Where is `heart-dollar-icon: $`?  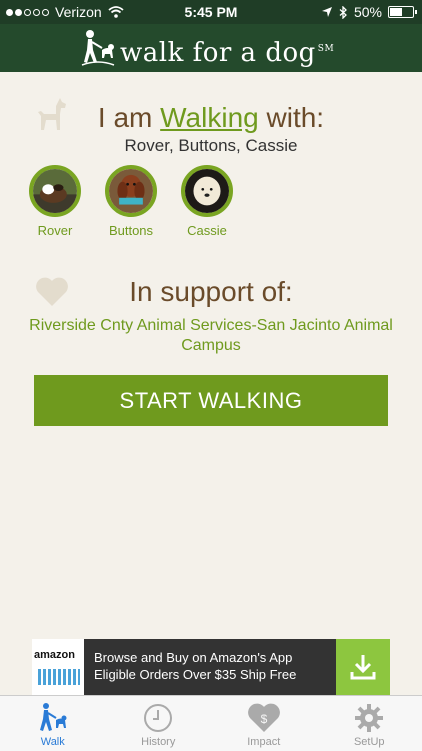 heart-dollar-icon: $ is located at coordinates (264, 718).